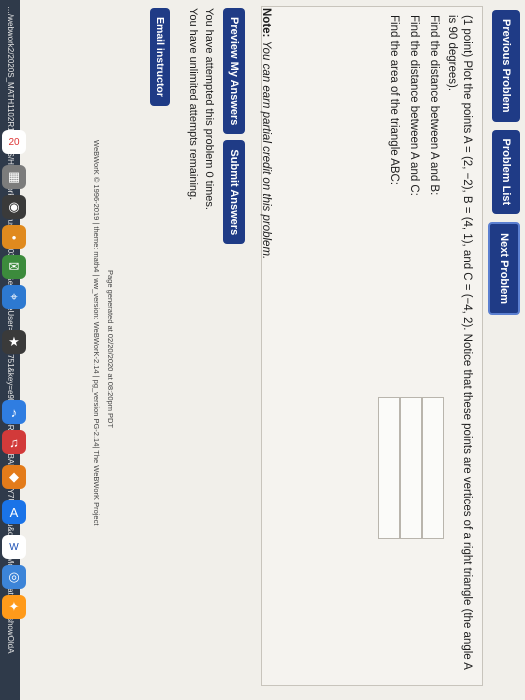  I want to click on next-problem-button: Next Problem, so click(504, 269).